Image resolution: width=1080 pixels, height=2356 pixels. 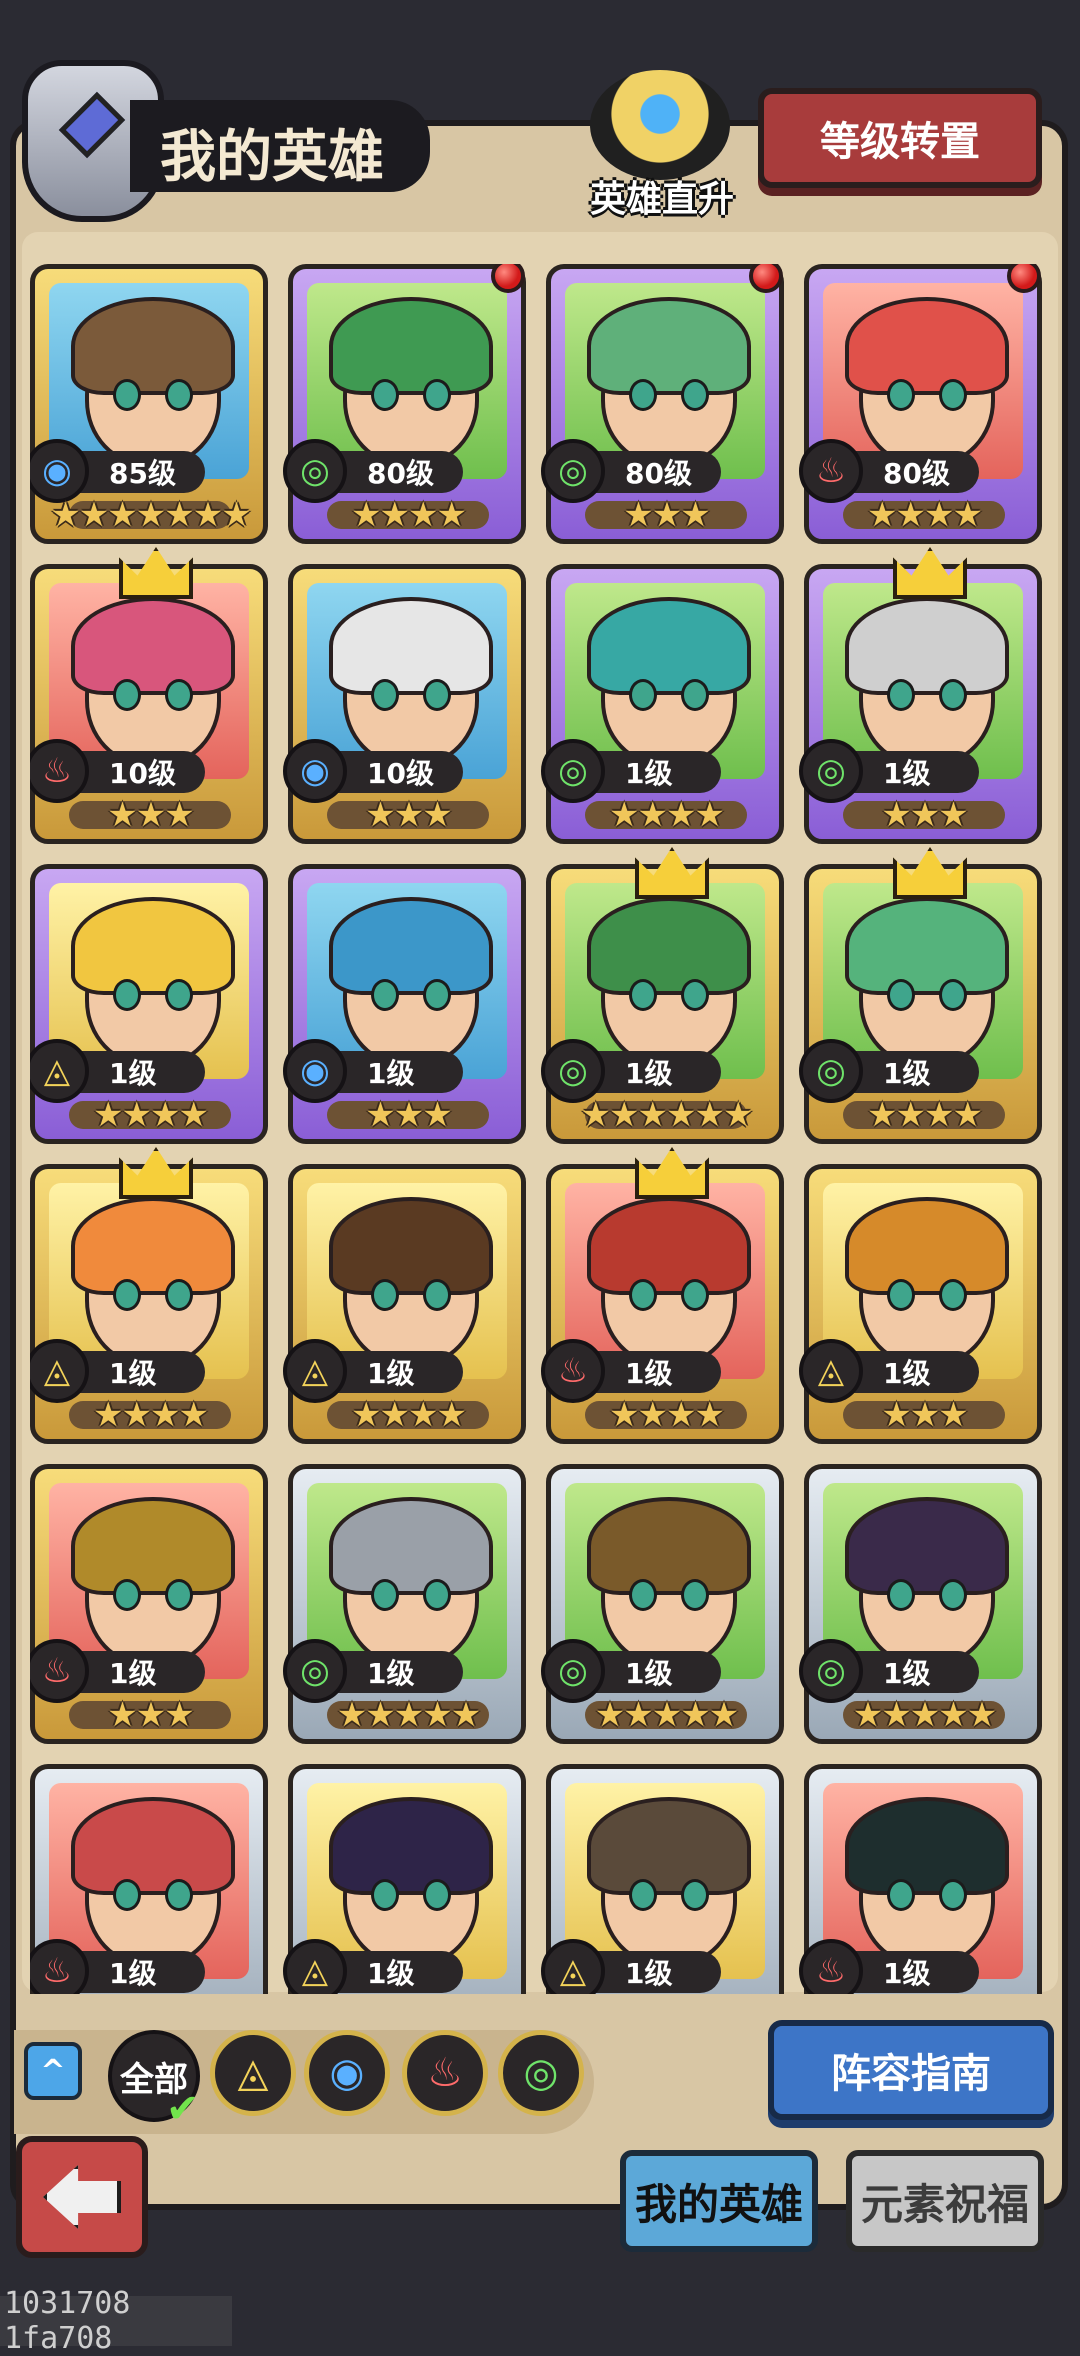 What do you see at coordinates (116, 2321) in the screenshot?
I see `watermark-text: 1031708 1fa708` at bounding box center [116, 2321].